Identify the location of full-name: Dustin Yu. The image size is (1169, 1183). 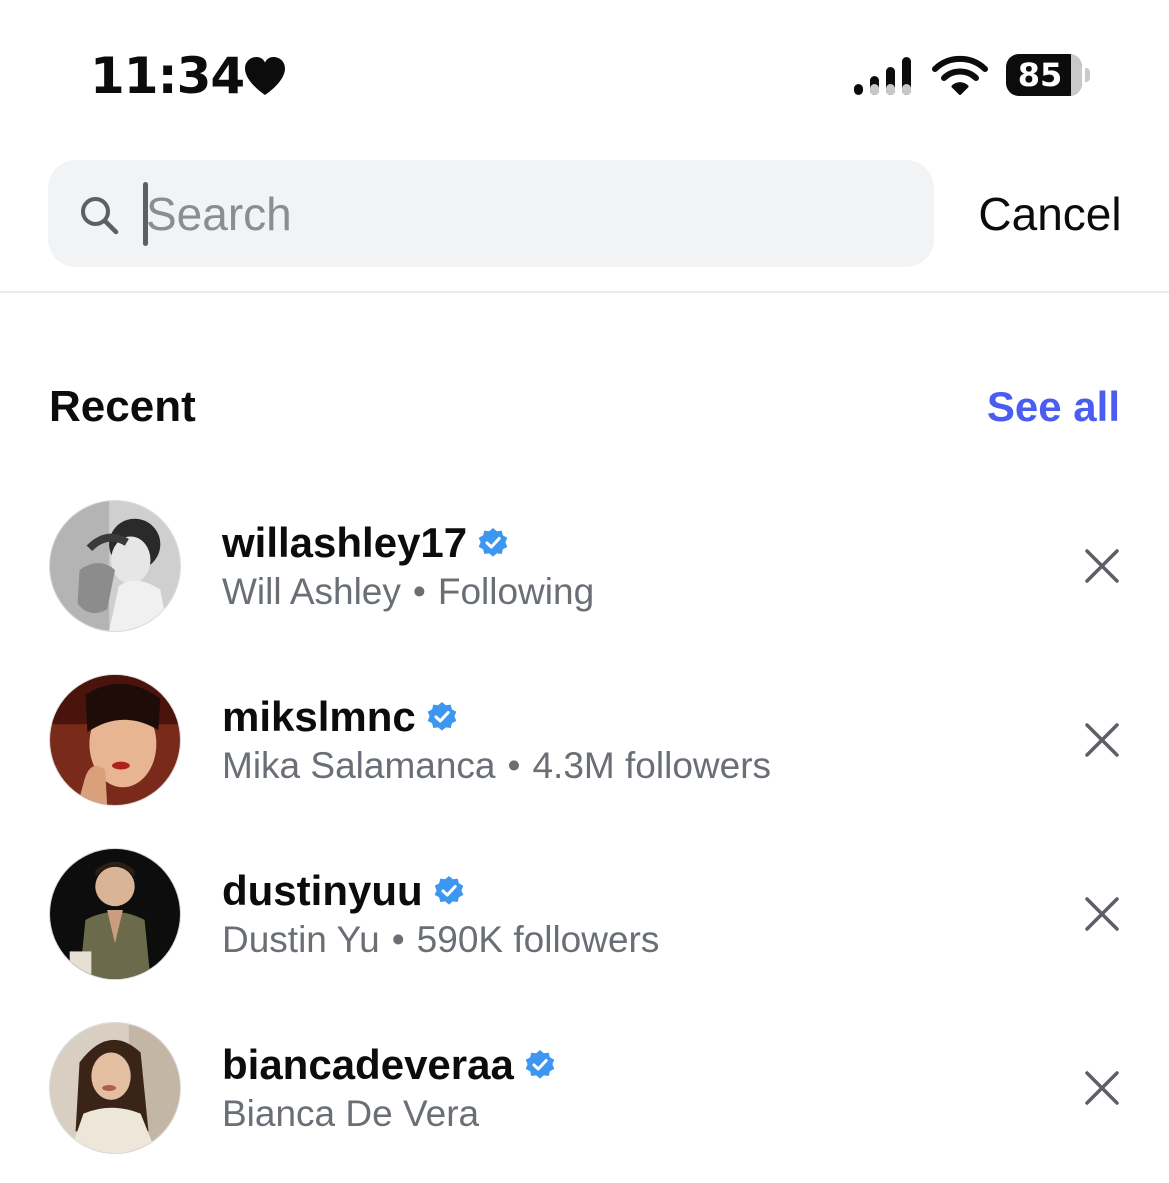
(301, 939).